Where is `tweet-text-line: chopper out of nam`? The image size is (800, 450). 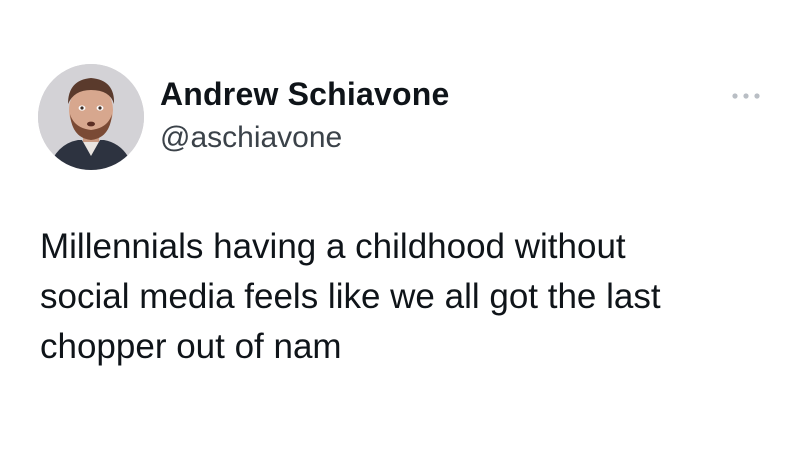
tweet-text-line: chopper out of nam is located at coordinates (191, 346).